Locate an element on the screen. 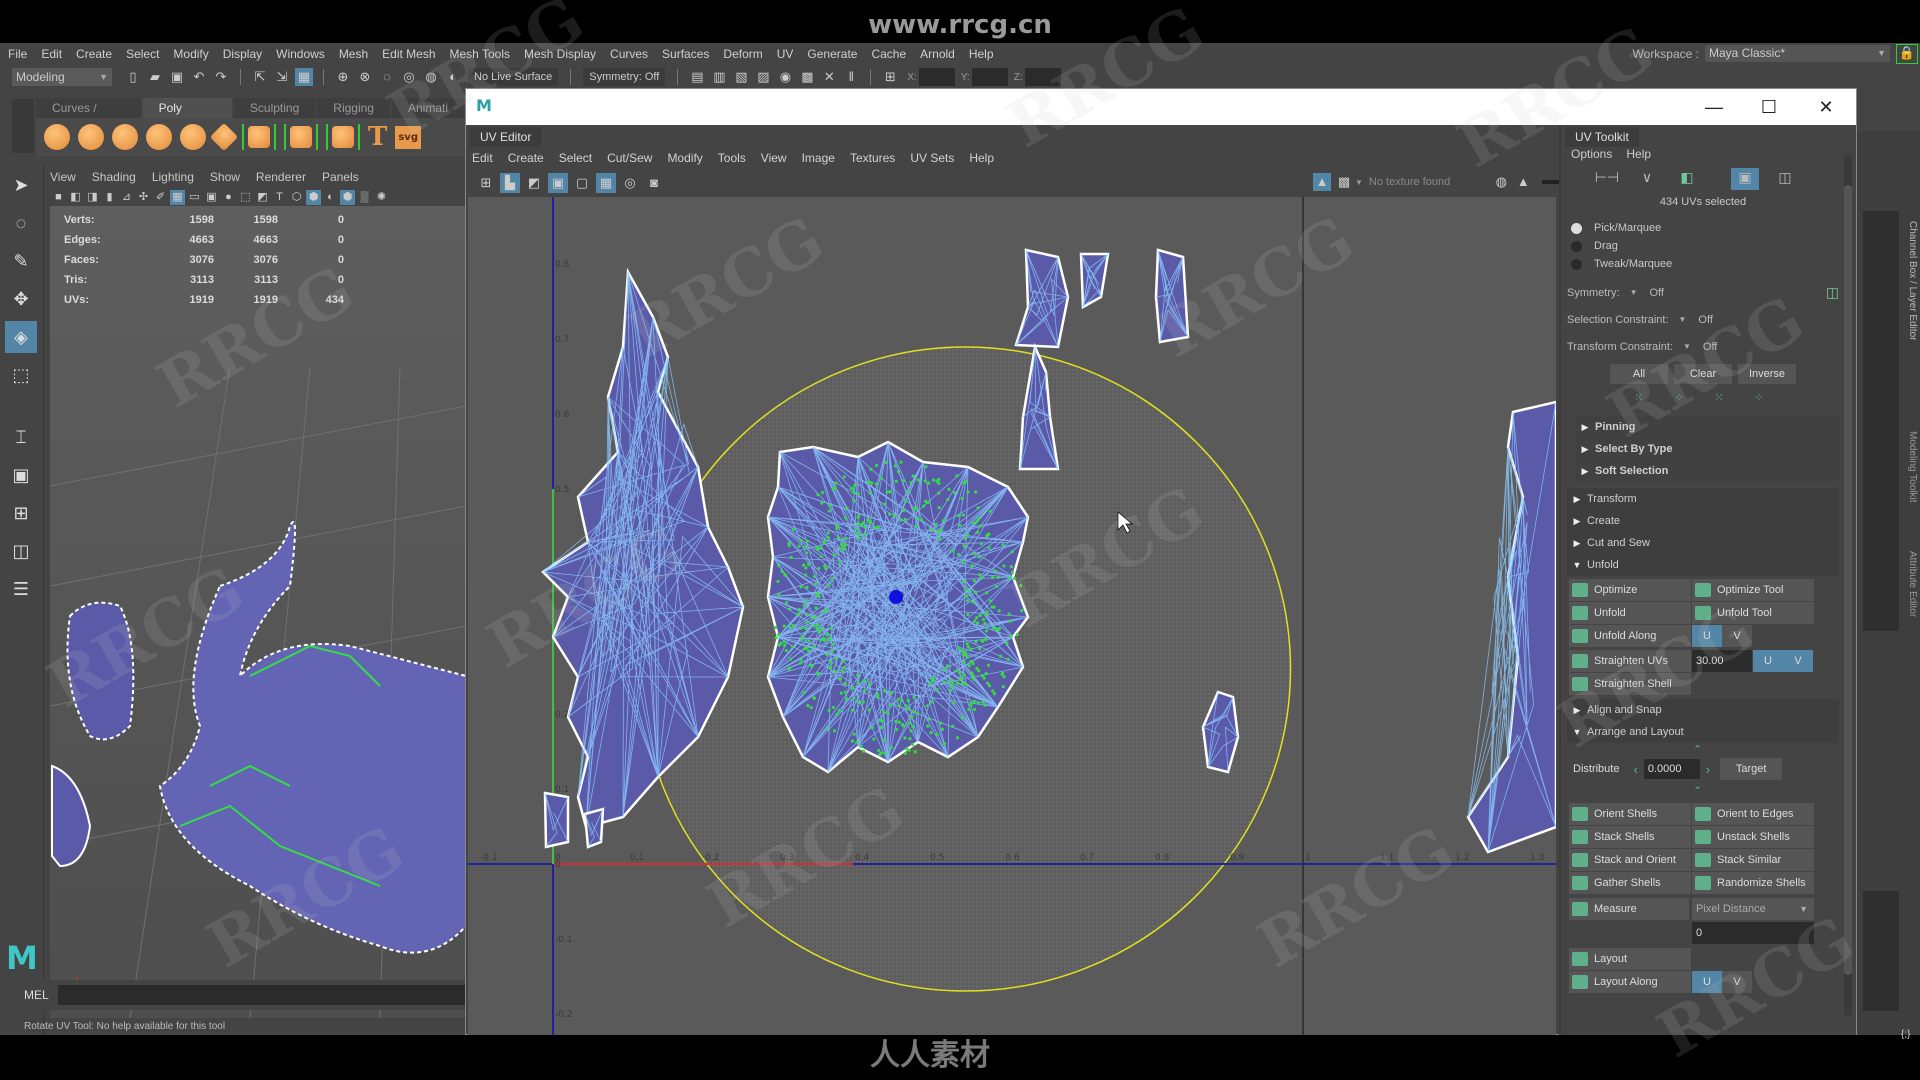 The width and height of the screenshot is (1920, 1080). menu-create: Create is located at coordinates (94, 54).